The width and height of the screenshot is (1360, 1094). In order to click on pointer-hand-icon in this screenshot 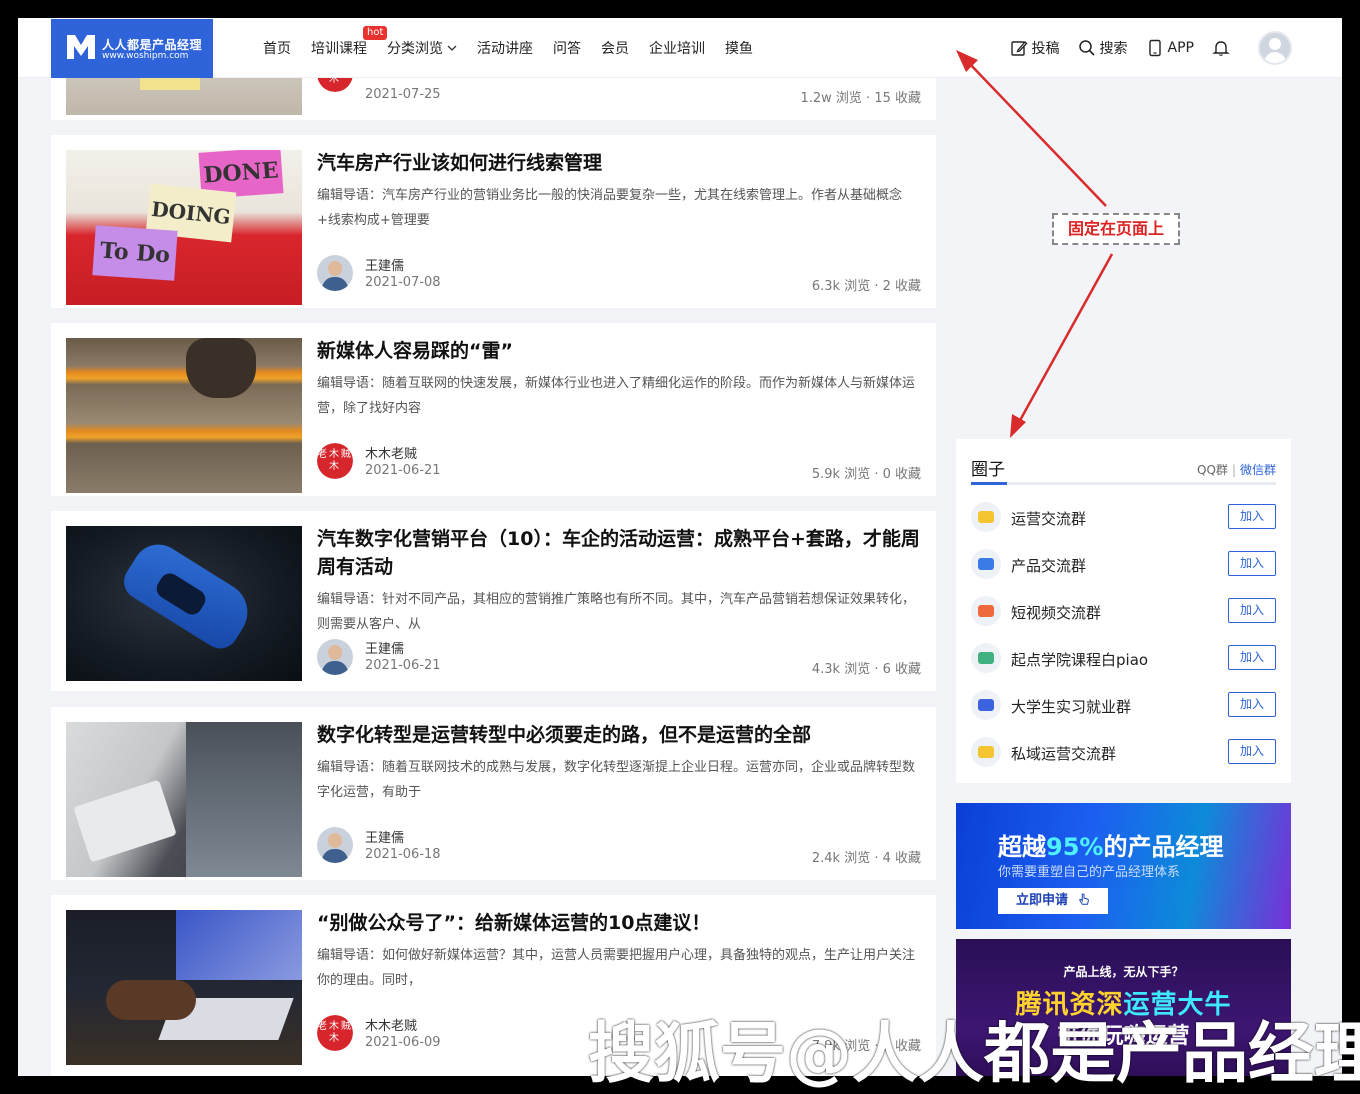, I will do `click(1083, 899)`.